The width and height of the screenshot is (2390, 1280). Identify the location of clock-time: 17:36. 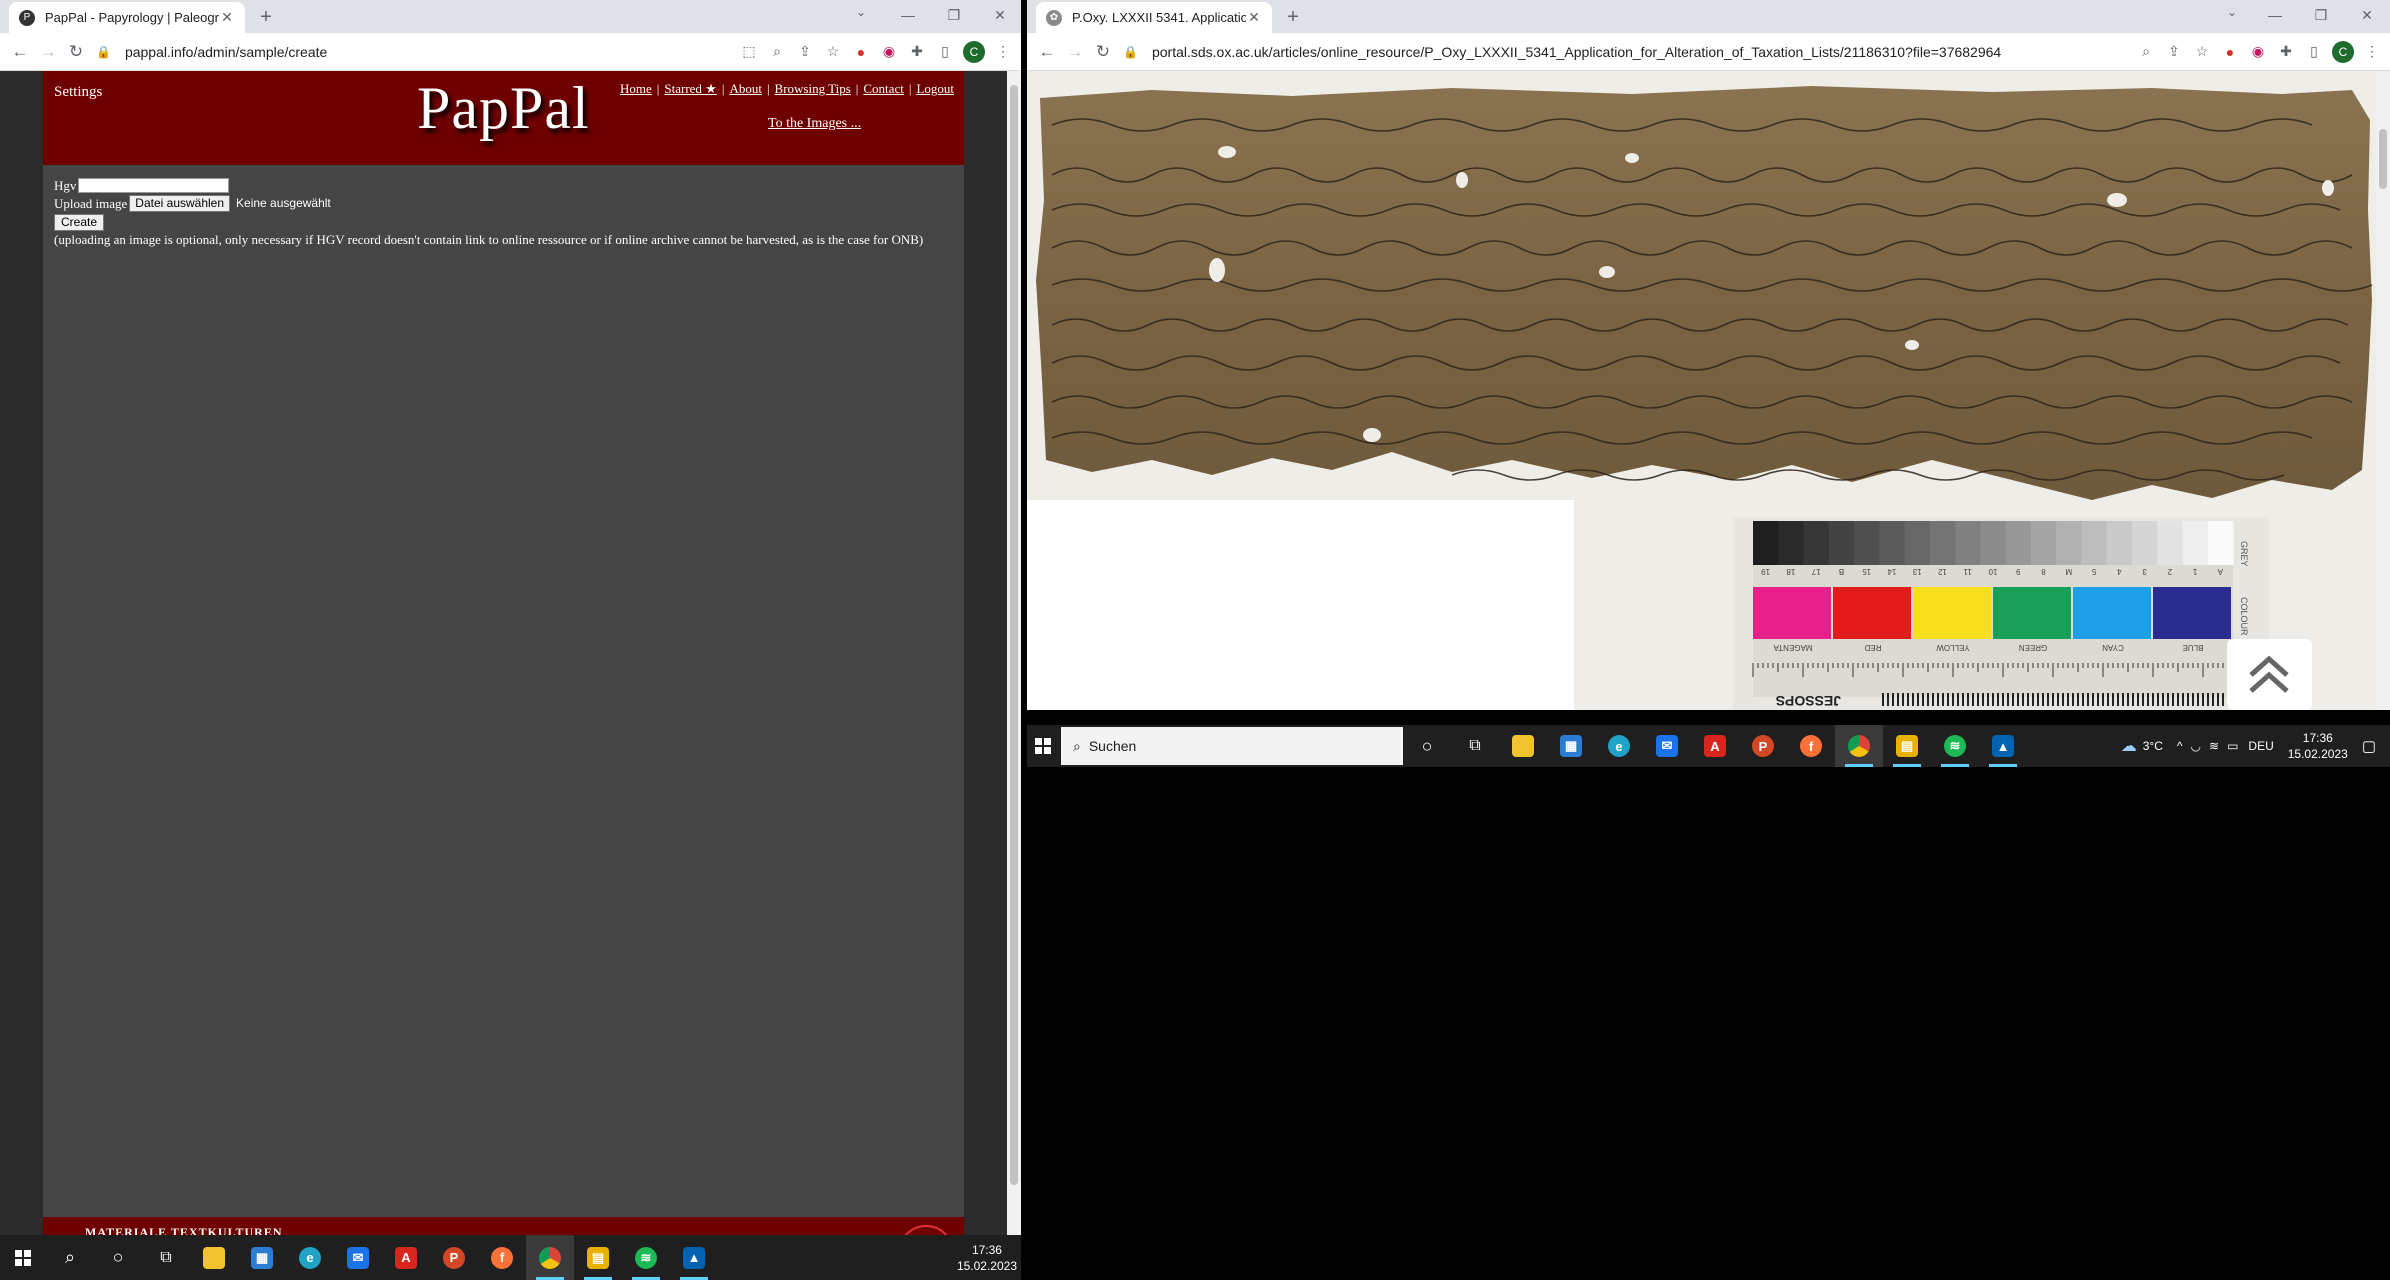
(986, 1249).